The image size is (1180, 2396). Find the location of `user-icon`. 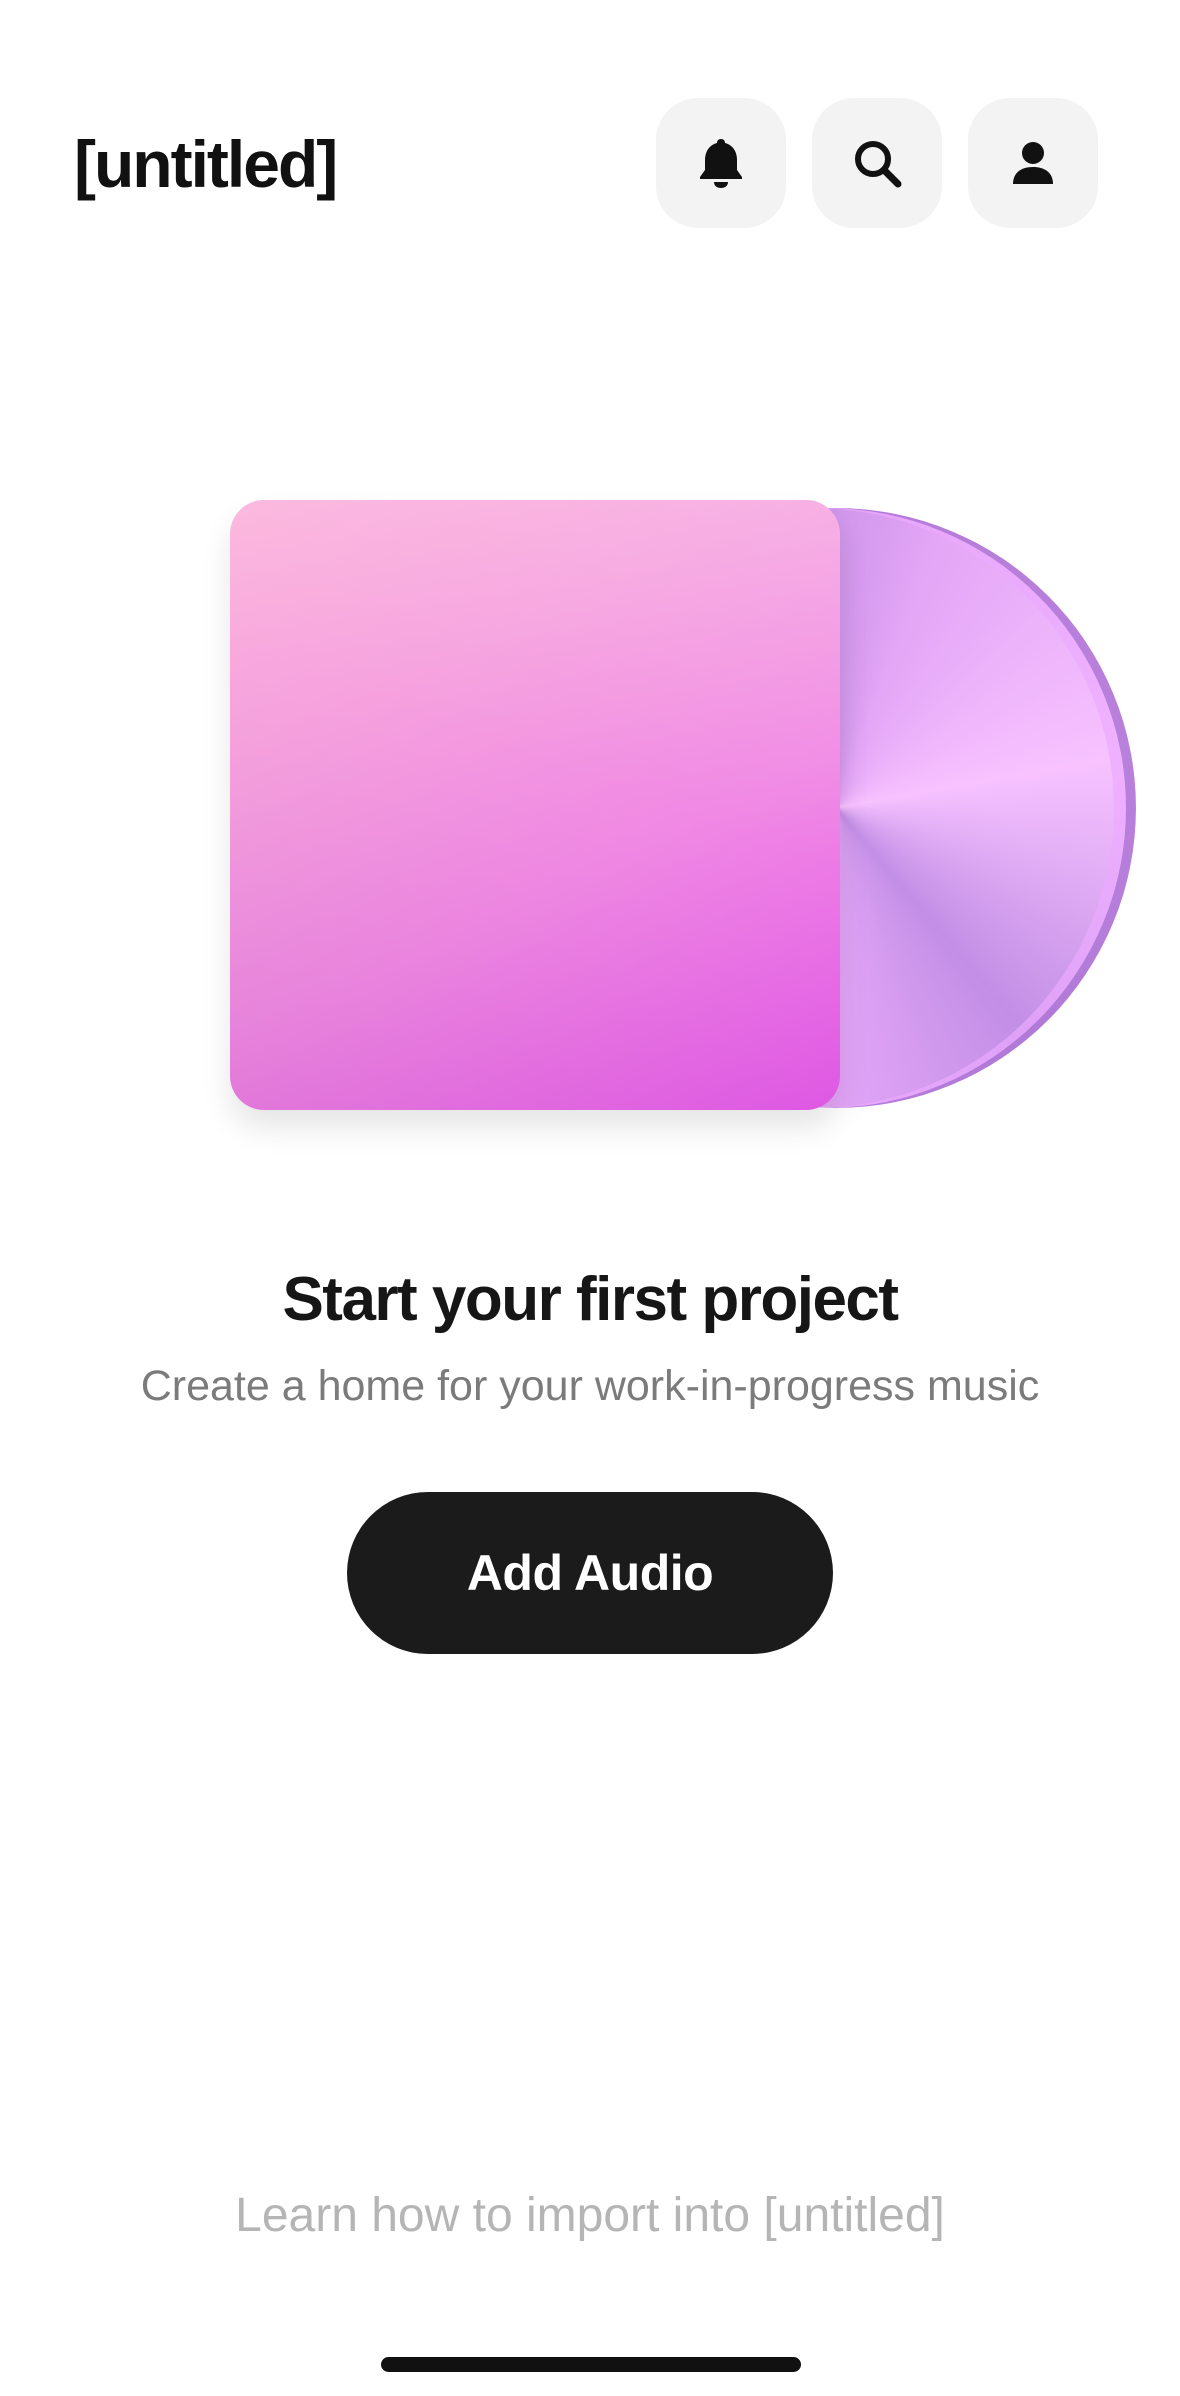

user-icon is located at coordinates (1033, 163).